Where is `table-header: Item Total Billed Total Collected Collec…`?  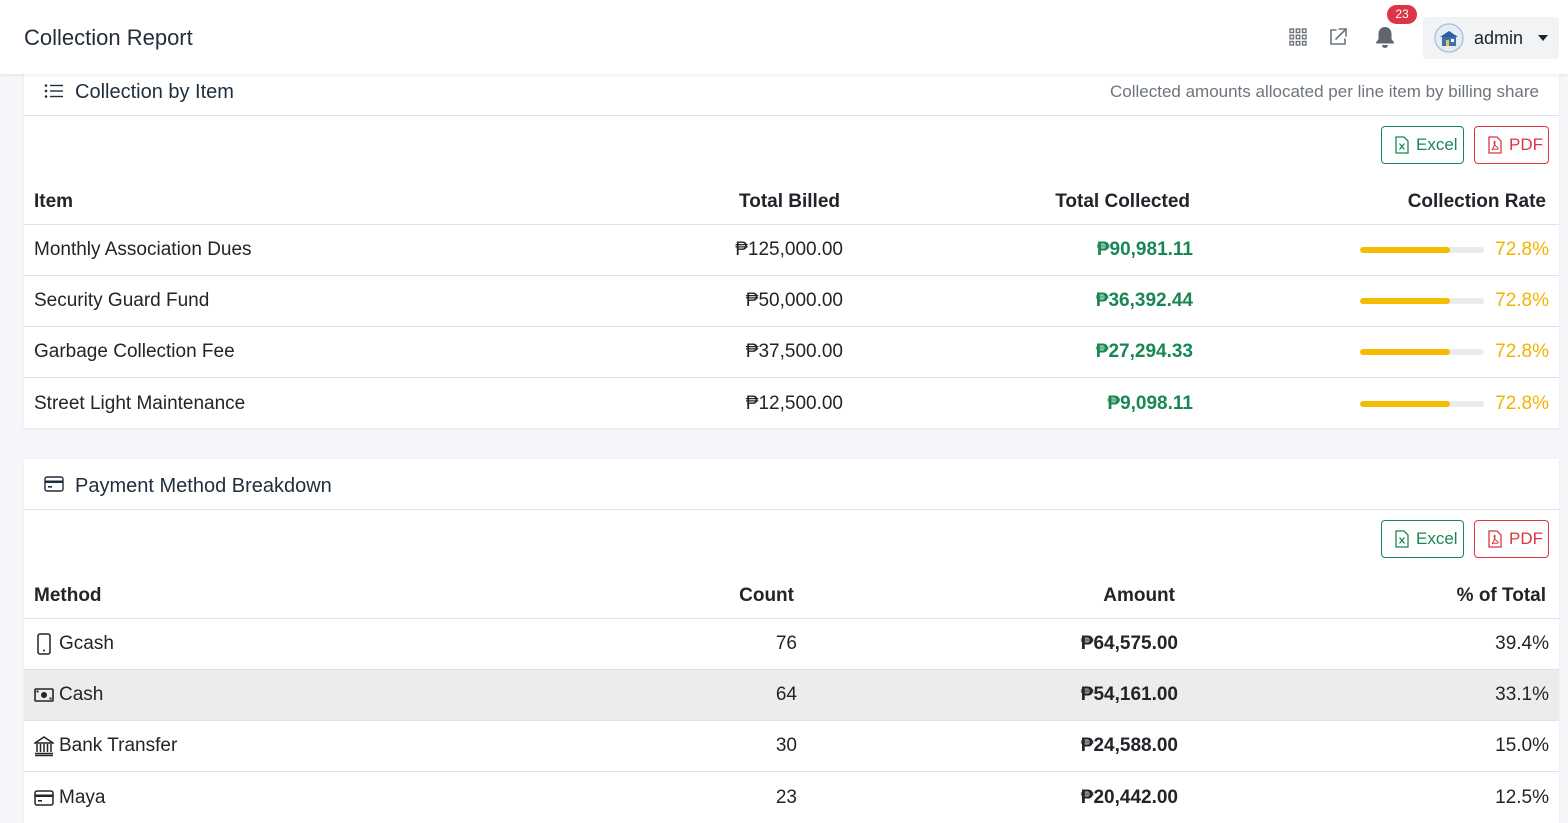 table-header: Item Total Billed Total Collected Collec… is located at coordinates (791, 202).